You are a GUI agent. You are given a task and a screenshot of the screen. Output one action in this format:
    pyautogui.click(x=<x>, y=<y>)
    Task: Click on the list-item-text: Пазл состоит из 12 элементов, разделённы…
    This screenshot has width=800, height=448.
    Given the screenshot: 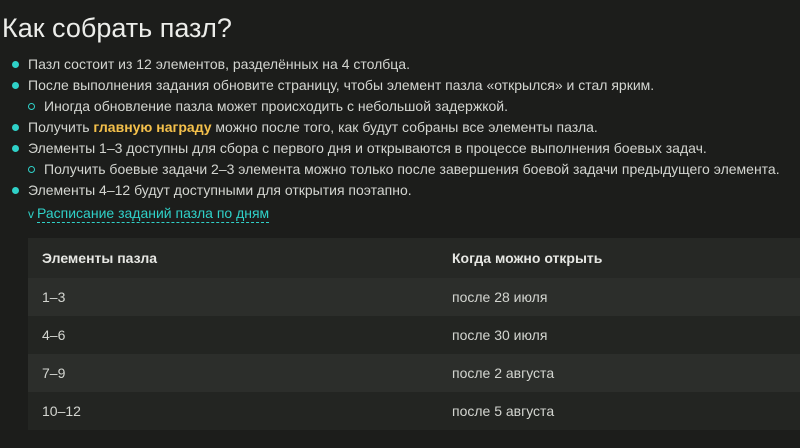 What is the action you would take?
    pyautogui.click(x=219, y=64)
    